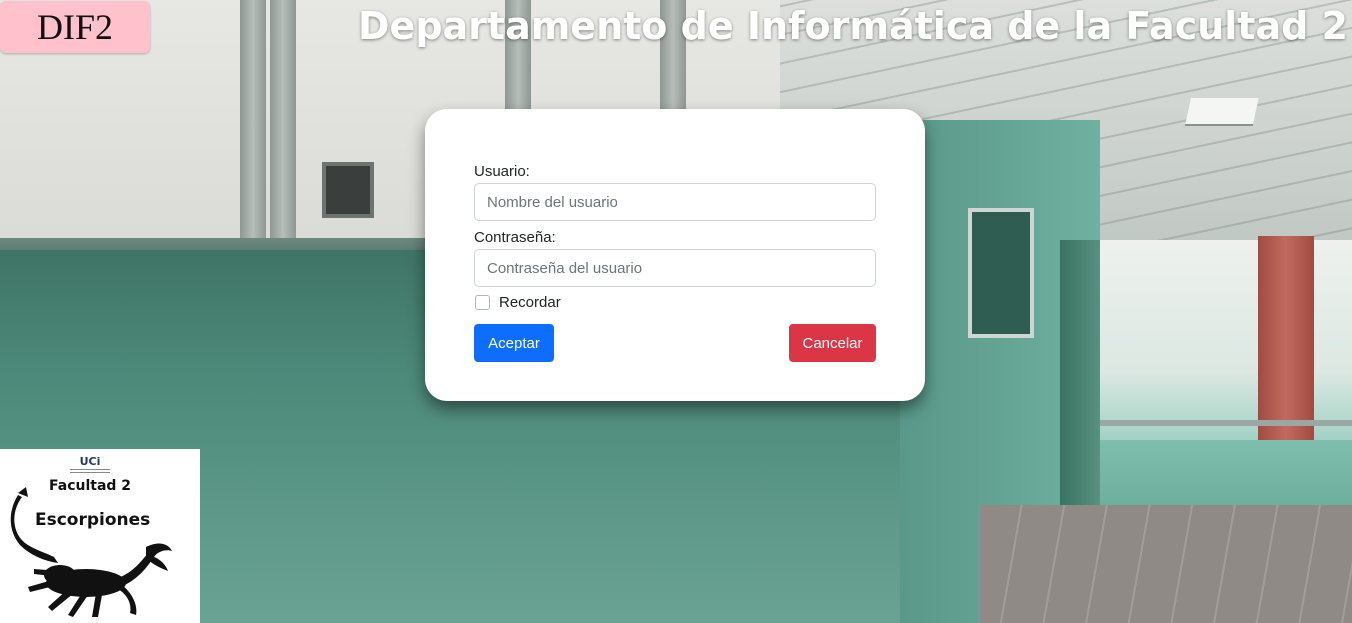 This screenshot has height=623, width=1352. What do you see at coordinates (675, 202) in the screenshot?
I see `username-input` at bounding box center [675, 202].